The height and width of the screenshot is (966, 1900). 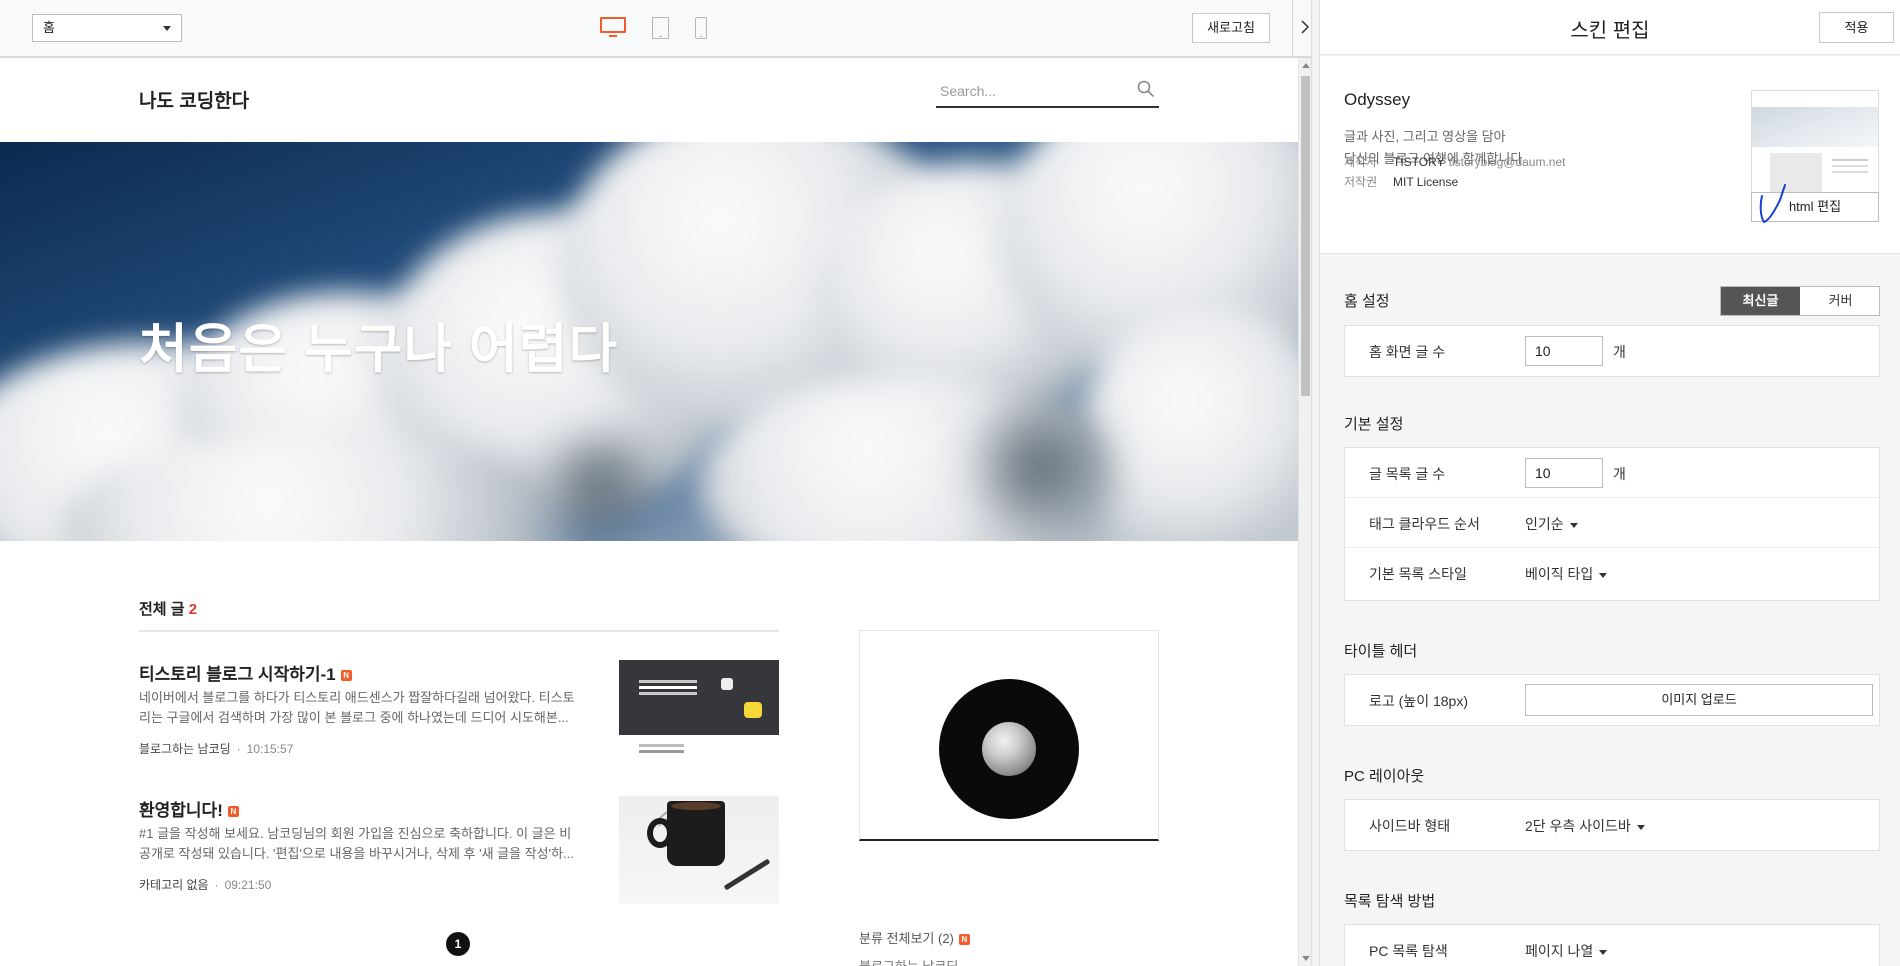 I want to click on panel-title: 스킨 편집, so click(x=1610, y=31).